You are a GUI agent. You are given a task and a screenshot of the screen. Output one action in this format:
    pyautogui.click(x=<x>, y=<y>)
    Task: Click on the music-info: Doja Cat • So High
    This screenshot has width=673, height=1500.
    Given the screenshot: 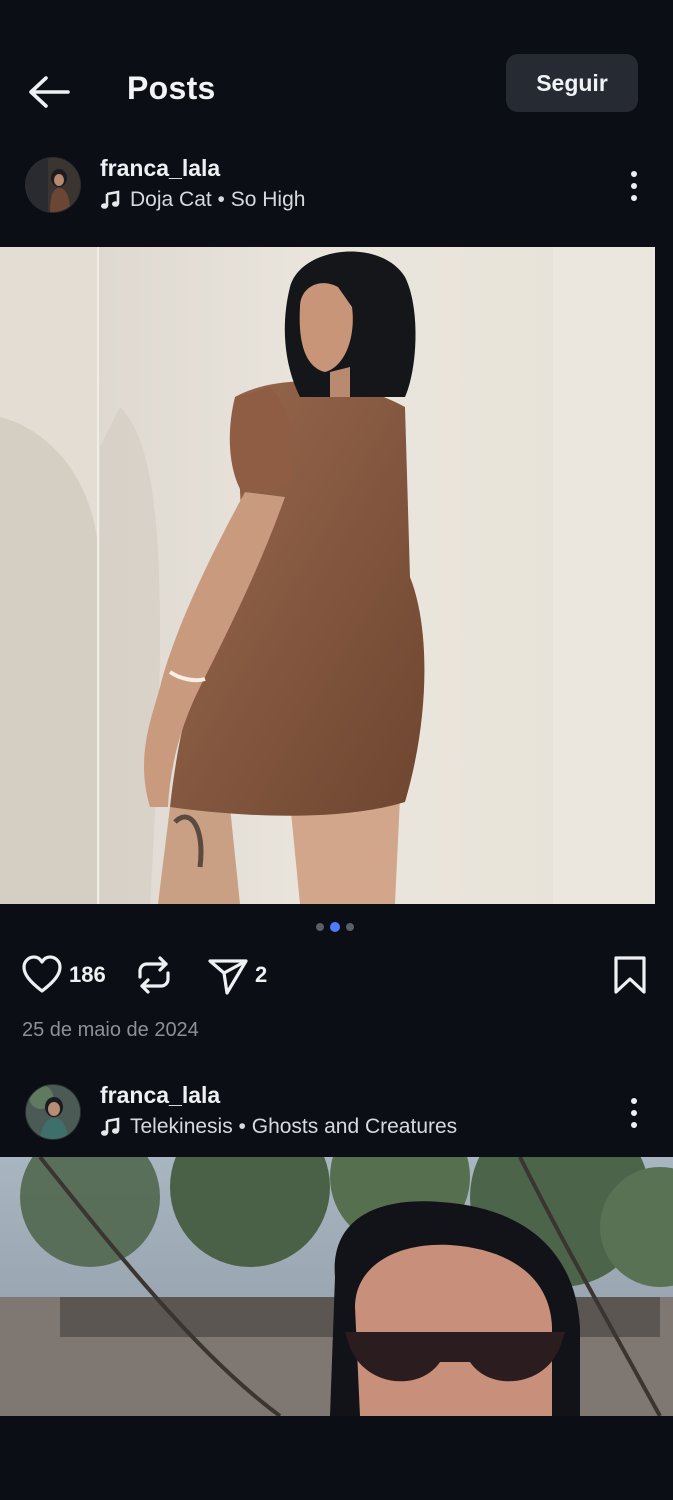 What is the action you would take?
    pyautogui.click(x=202, y=200)
    